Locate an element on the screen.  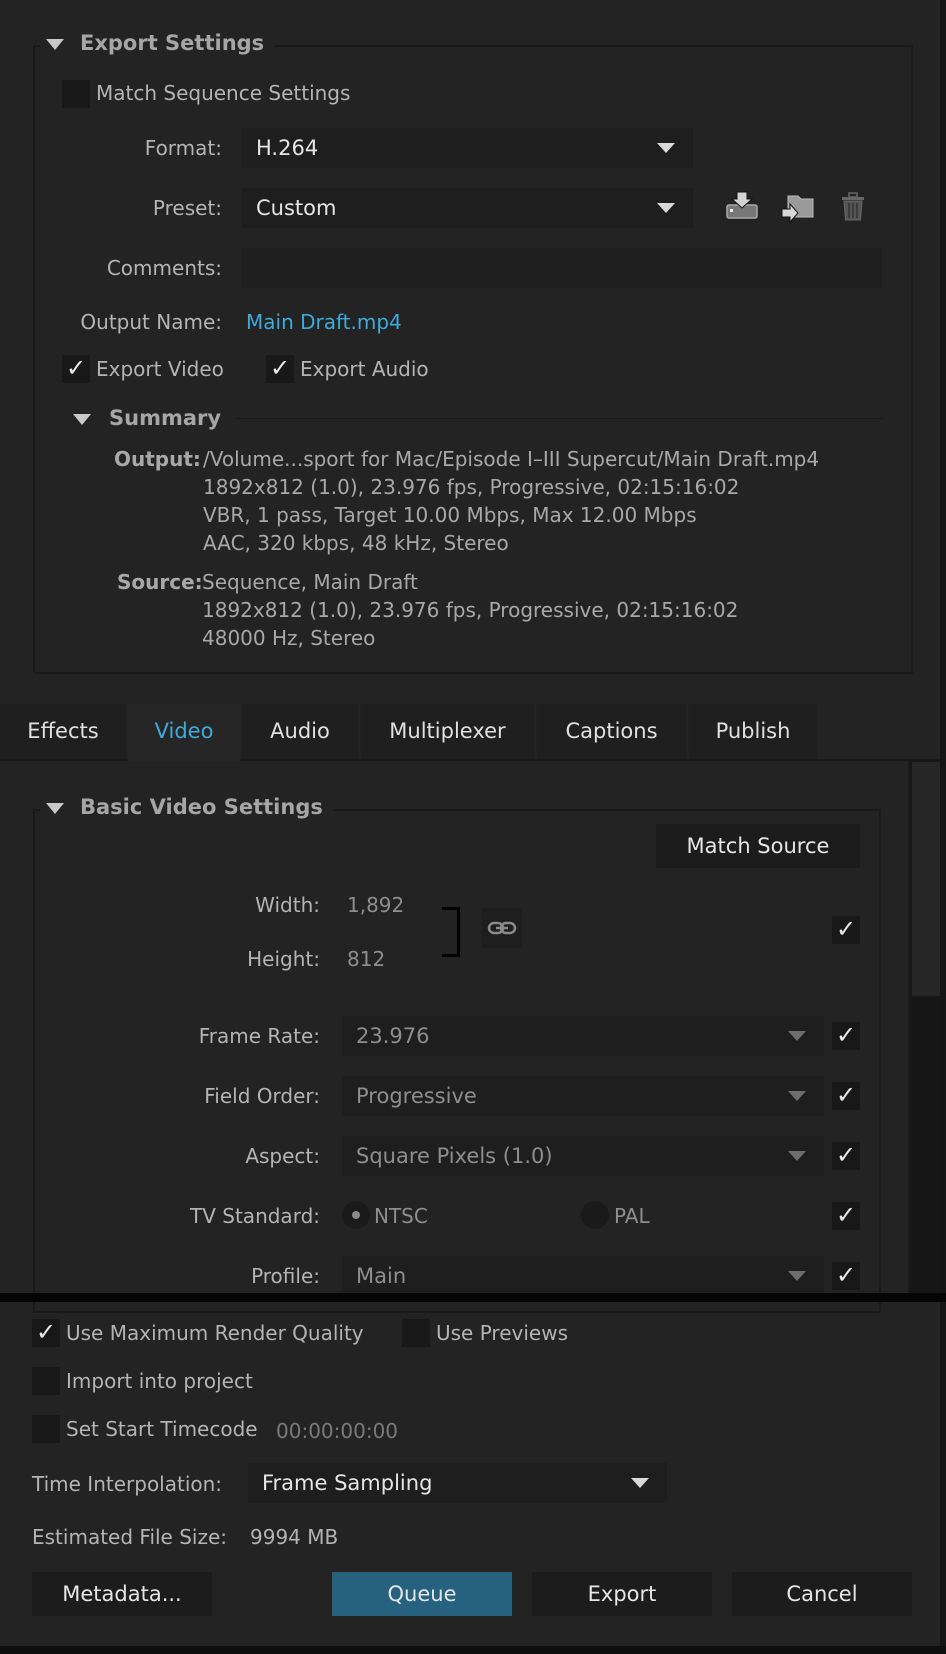
save-preset-icon is located at coordinates (742, 206).